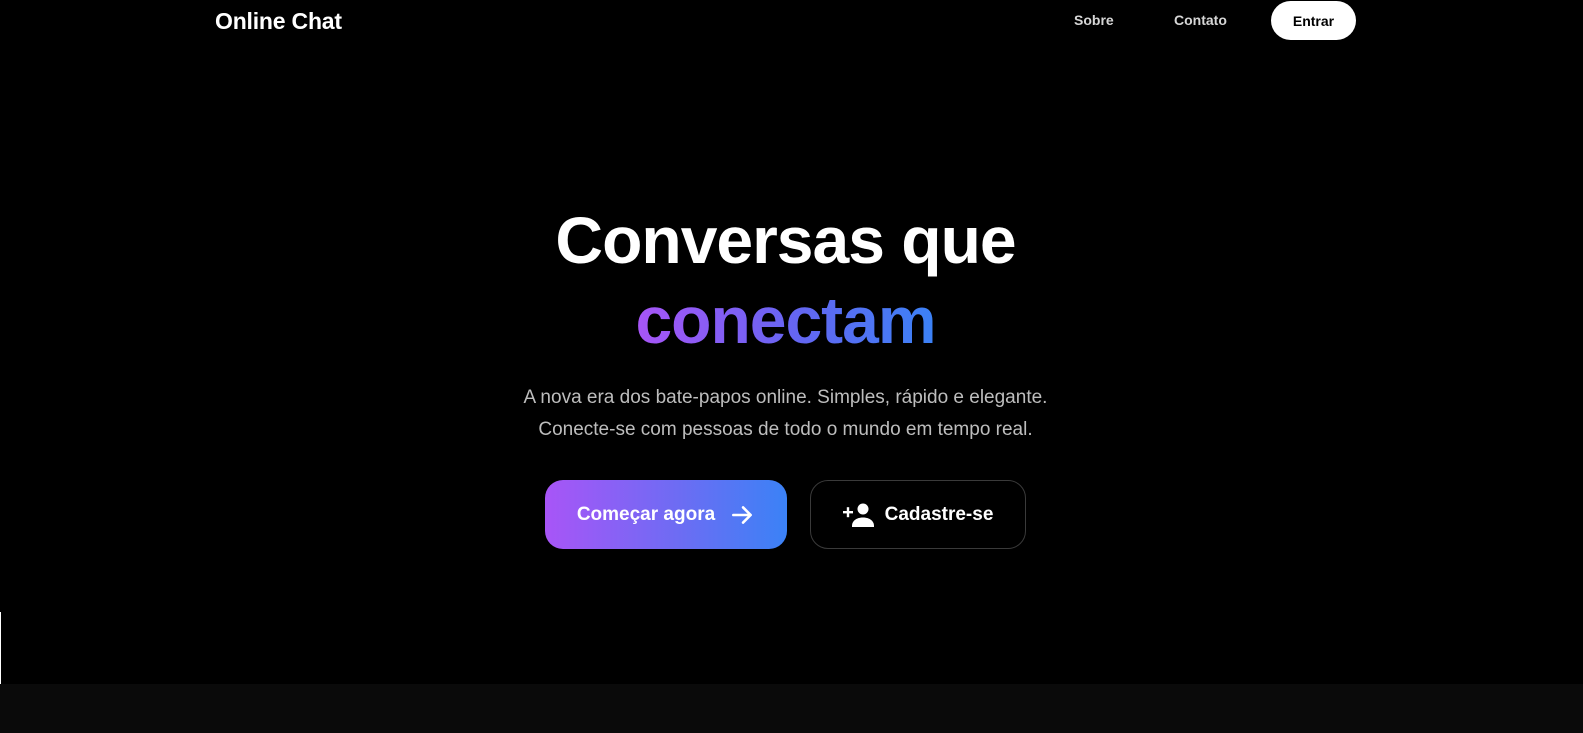 The width and height of the screenshot is (1583, 733). I want to click on next-section-edge, so click(791, 708).